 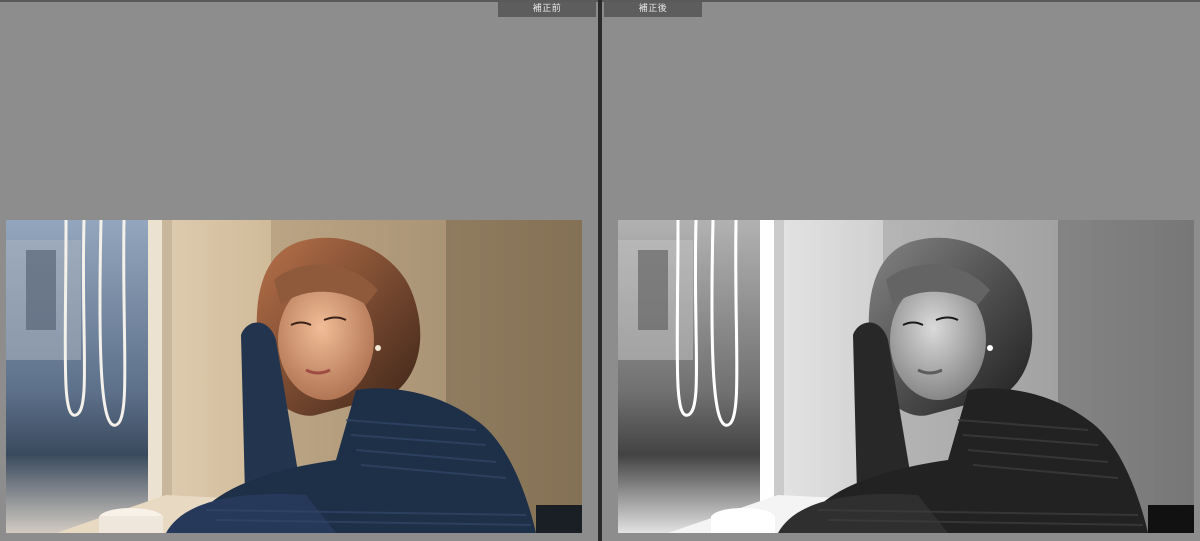 I want to click on before-label: 補正前, so click(x=547, y=9).